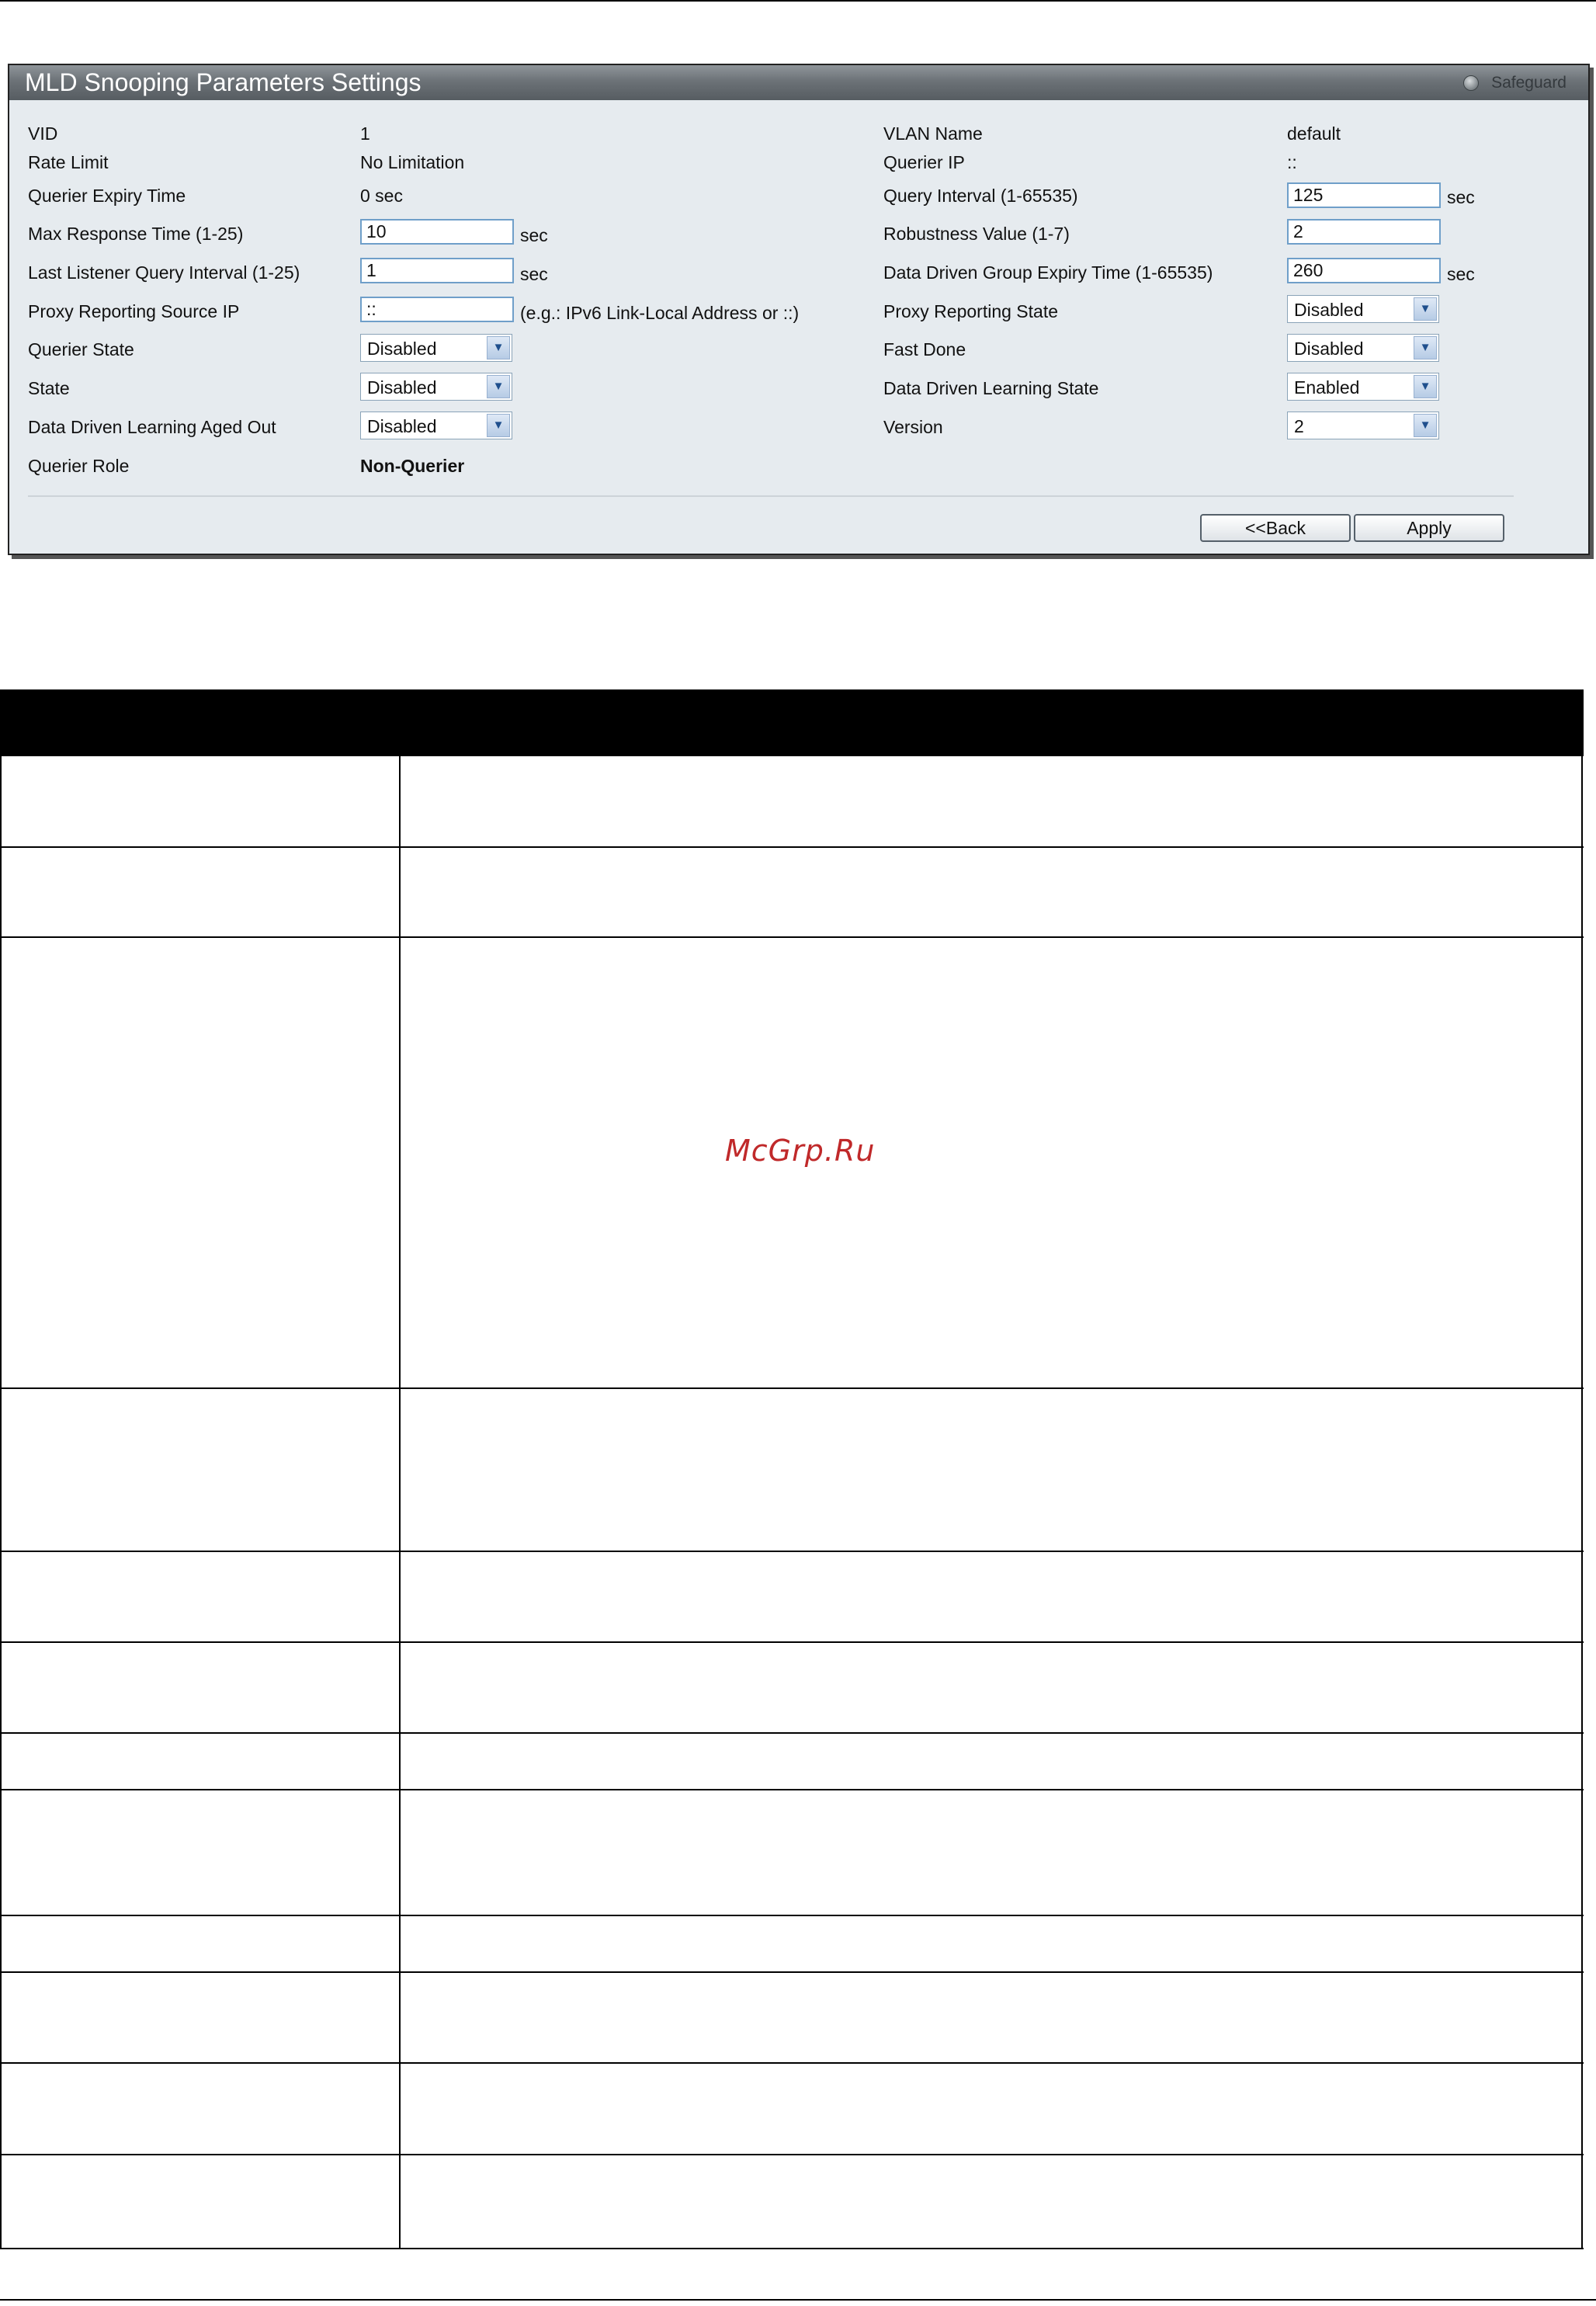  What do you see at coordinates (1327, 387) in the screenshot?
I see `data-driven-learning-state-selected: Enabled` at bounding box center [1327, 387].